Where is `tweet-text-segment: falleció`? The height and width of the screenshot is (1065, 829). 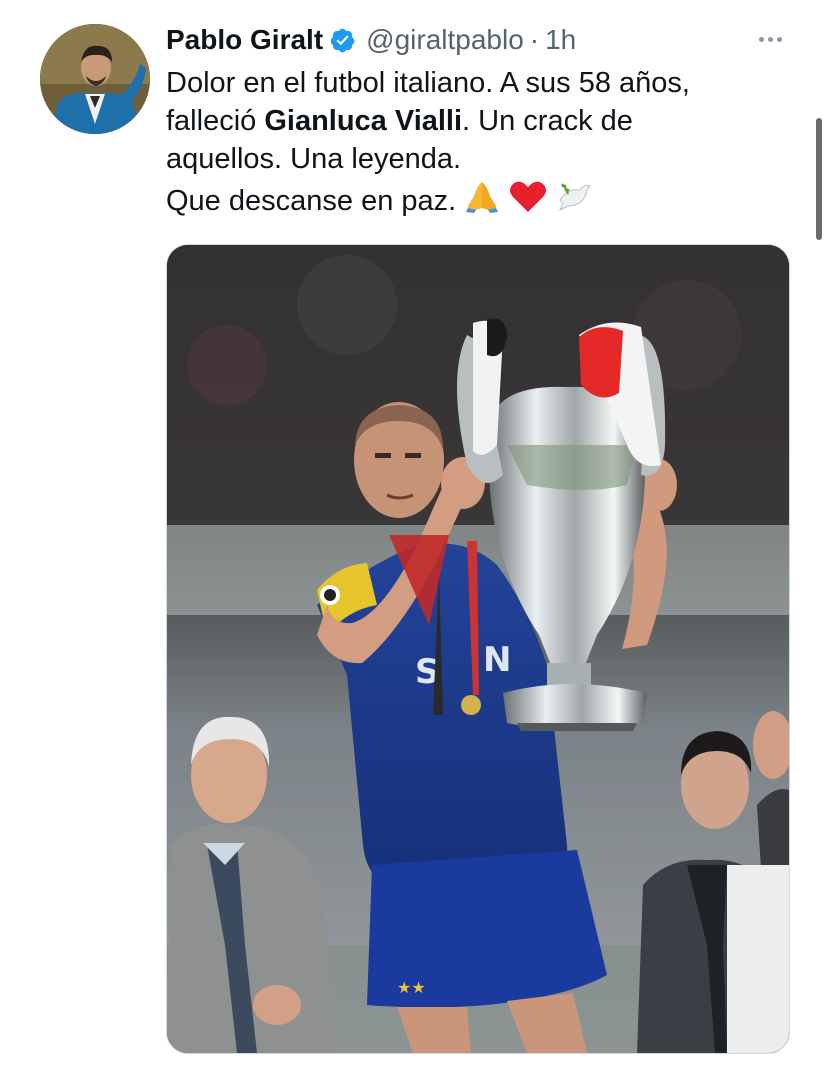 tweet-text-segment: falleció is located at coordinates (215, 121).